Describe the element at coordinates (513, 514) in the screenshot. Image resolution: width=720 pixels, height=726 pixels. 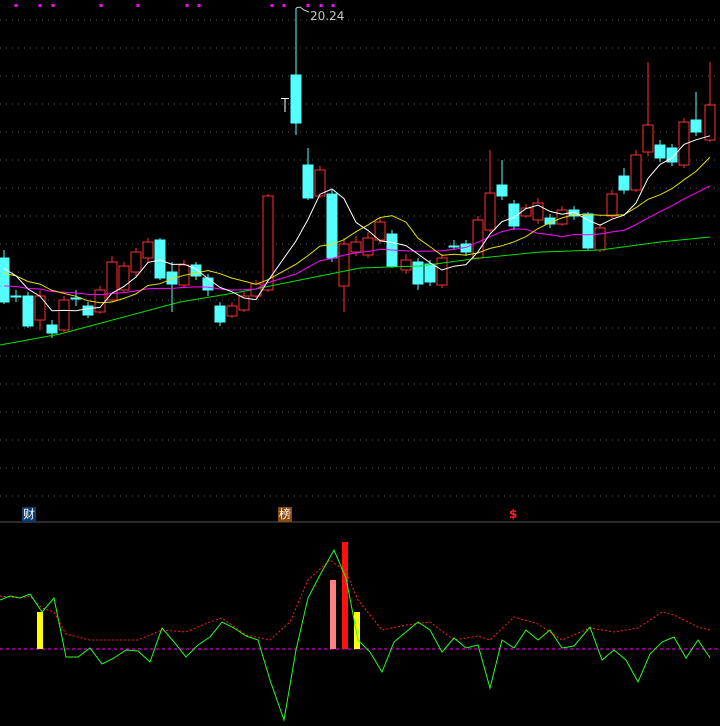
I see `marker-label: $` at that location.